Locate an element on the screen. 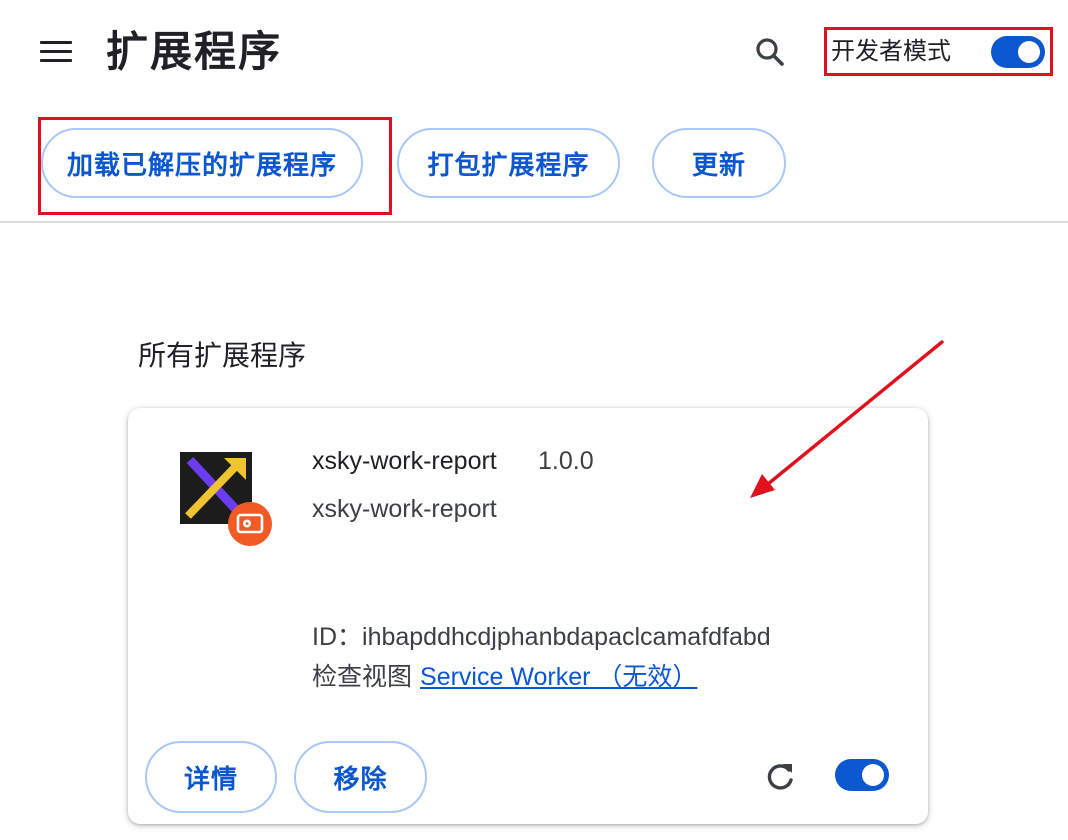  unpacked-badge-icon is located at coordinates (250, 524).